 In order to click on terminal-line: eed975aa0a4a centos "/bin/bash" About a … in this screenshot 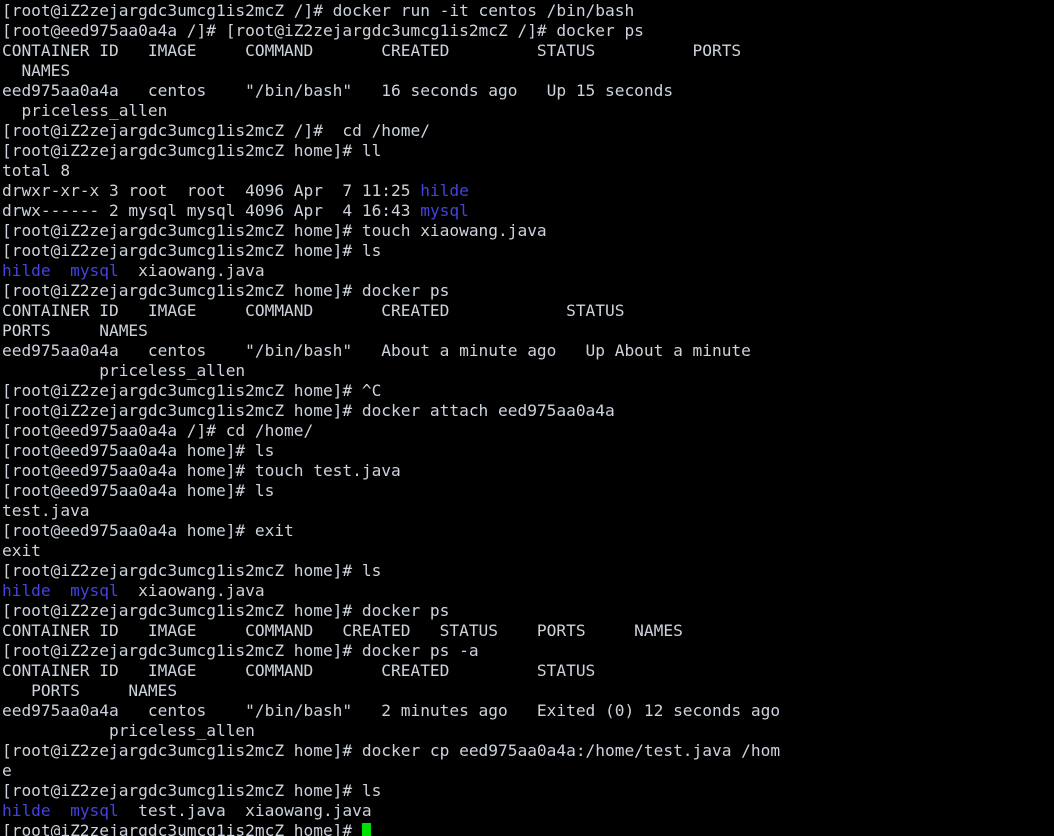, I will do `click(528, 351)`.